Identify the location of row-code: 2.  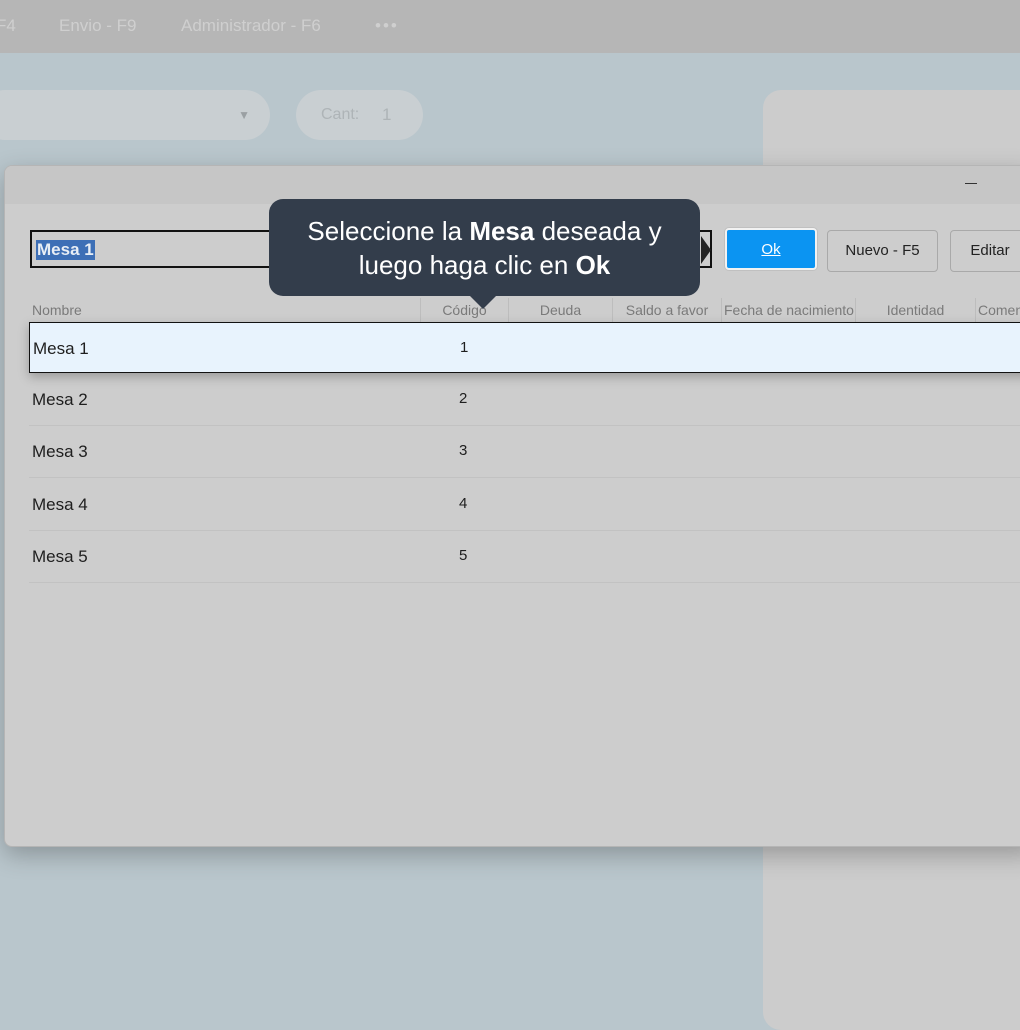
(463, 398).